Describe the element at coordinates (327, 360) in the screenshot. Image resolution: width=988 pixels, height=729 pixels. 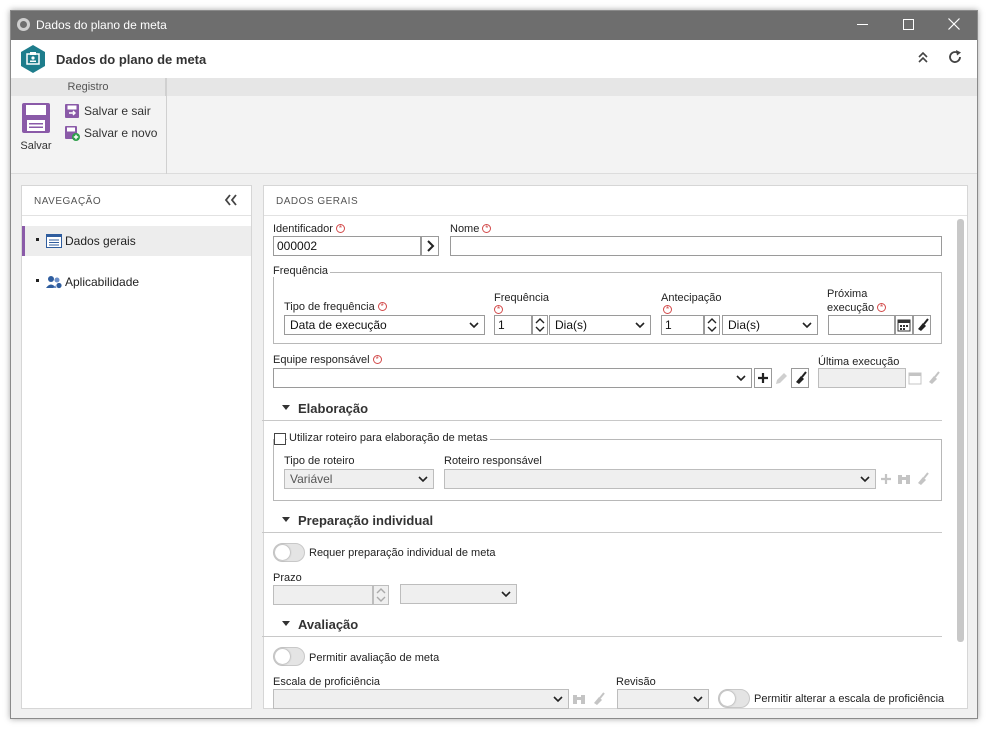
I see `team-label: Equipe responsável *` at that location.